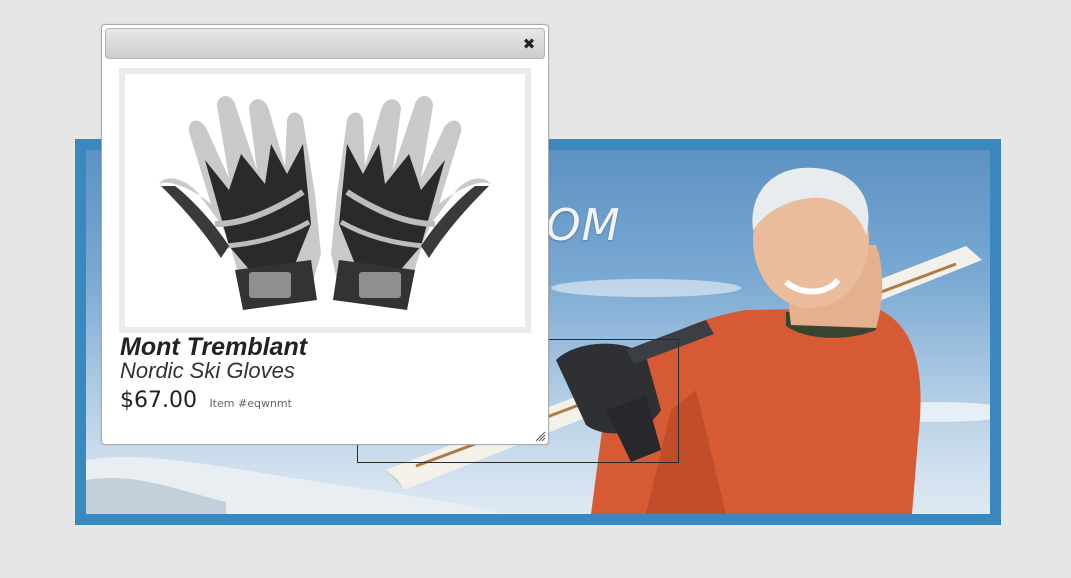  Describe the element at coordinates (250, 403) in the screenshot. I see `item-number: Item #eqwnmt` at that location.